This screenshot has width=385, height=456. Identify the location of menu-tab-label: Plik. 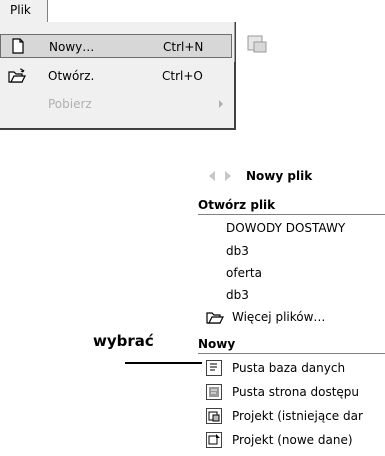
(20, 10).